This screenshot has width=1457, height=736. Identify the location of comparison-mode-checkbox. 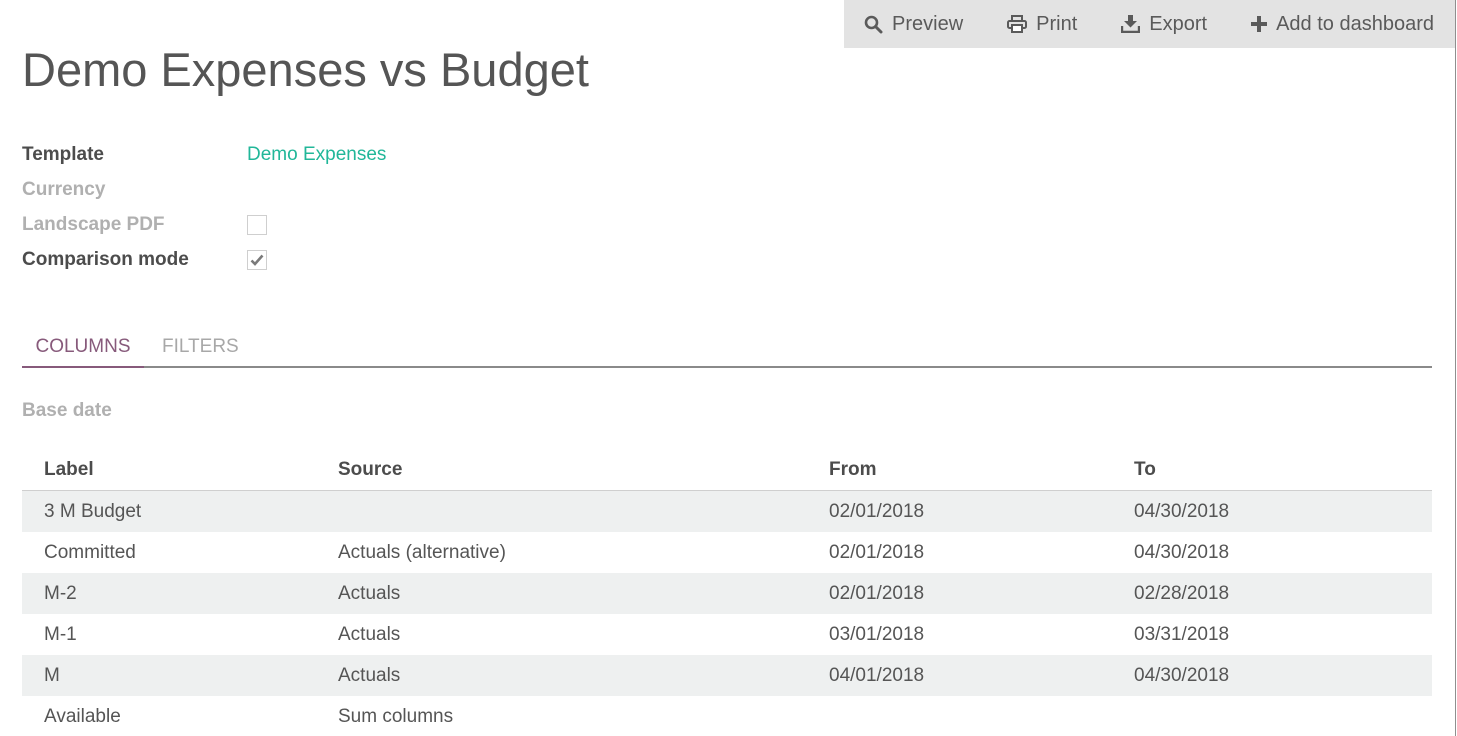
(257, 260).